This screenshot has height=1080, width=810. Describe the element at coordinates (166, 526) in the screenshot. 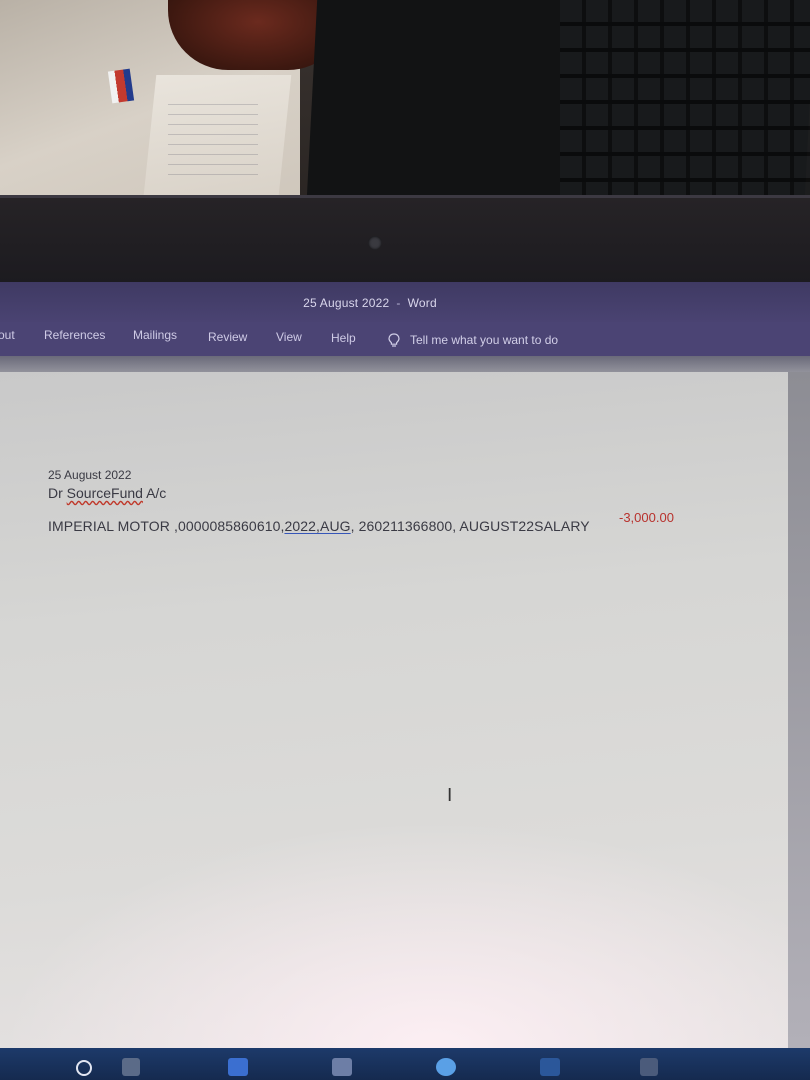

I see `transaction-payee: IMPERIAL MOTOR ,0000085860610,` at that location.